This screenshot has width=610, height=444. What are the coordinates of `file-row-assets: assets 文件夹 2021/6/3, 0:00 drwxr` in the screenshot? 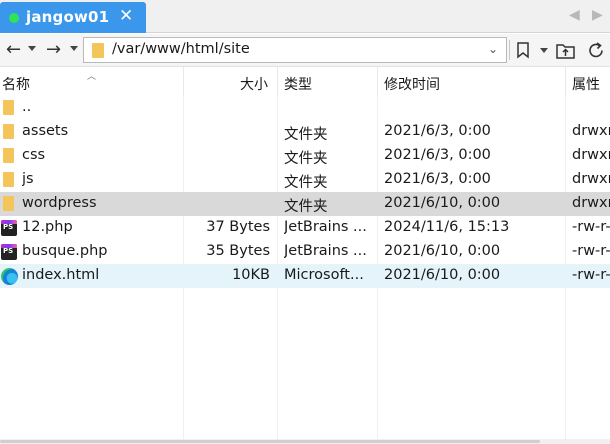 It's located at (305, 132).